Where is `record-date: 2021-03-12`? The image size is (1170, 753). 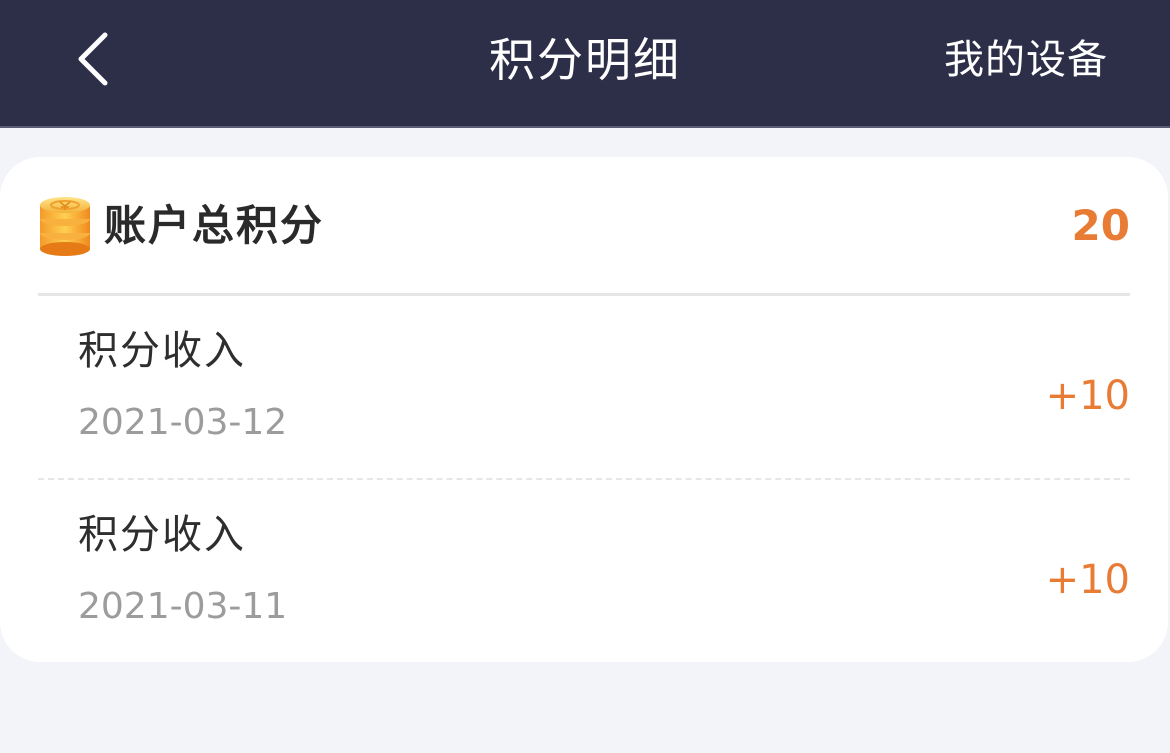 record-date: 2021-03-12 is located at coordinates (183, 422).